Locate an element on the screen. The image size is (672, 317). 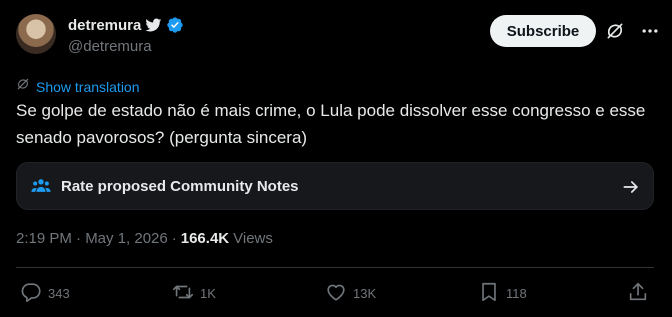
name-row: detremura is located at coordinates (126, 25).